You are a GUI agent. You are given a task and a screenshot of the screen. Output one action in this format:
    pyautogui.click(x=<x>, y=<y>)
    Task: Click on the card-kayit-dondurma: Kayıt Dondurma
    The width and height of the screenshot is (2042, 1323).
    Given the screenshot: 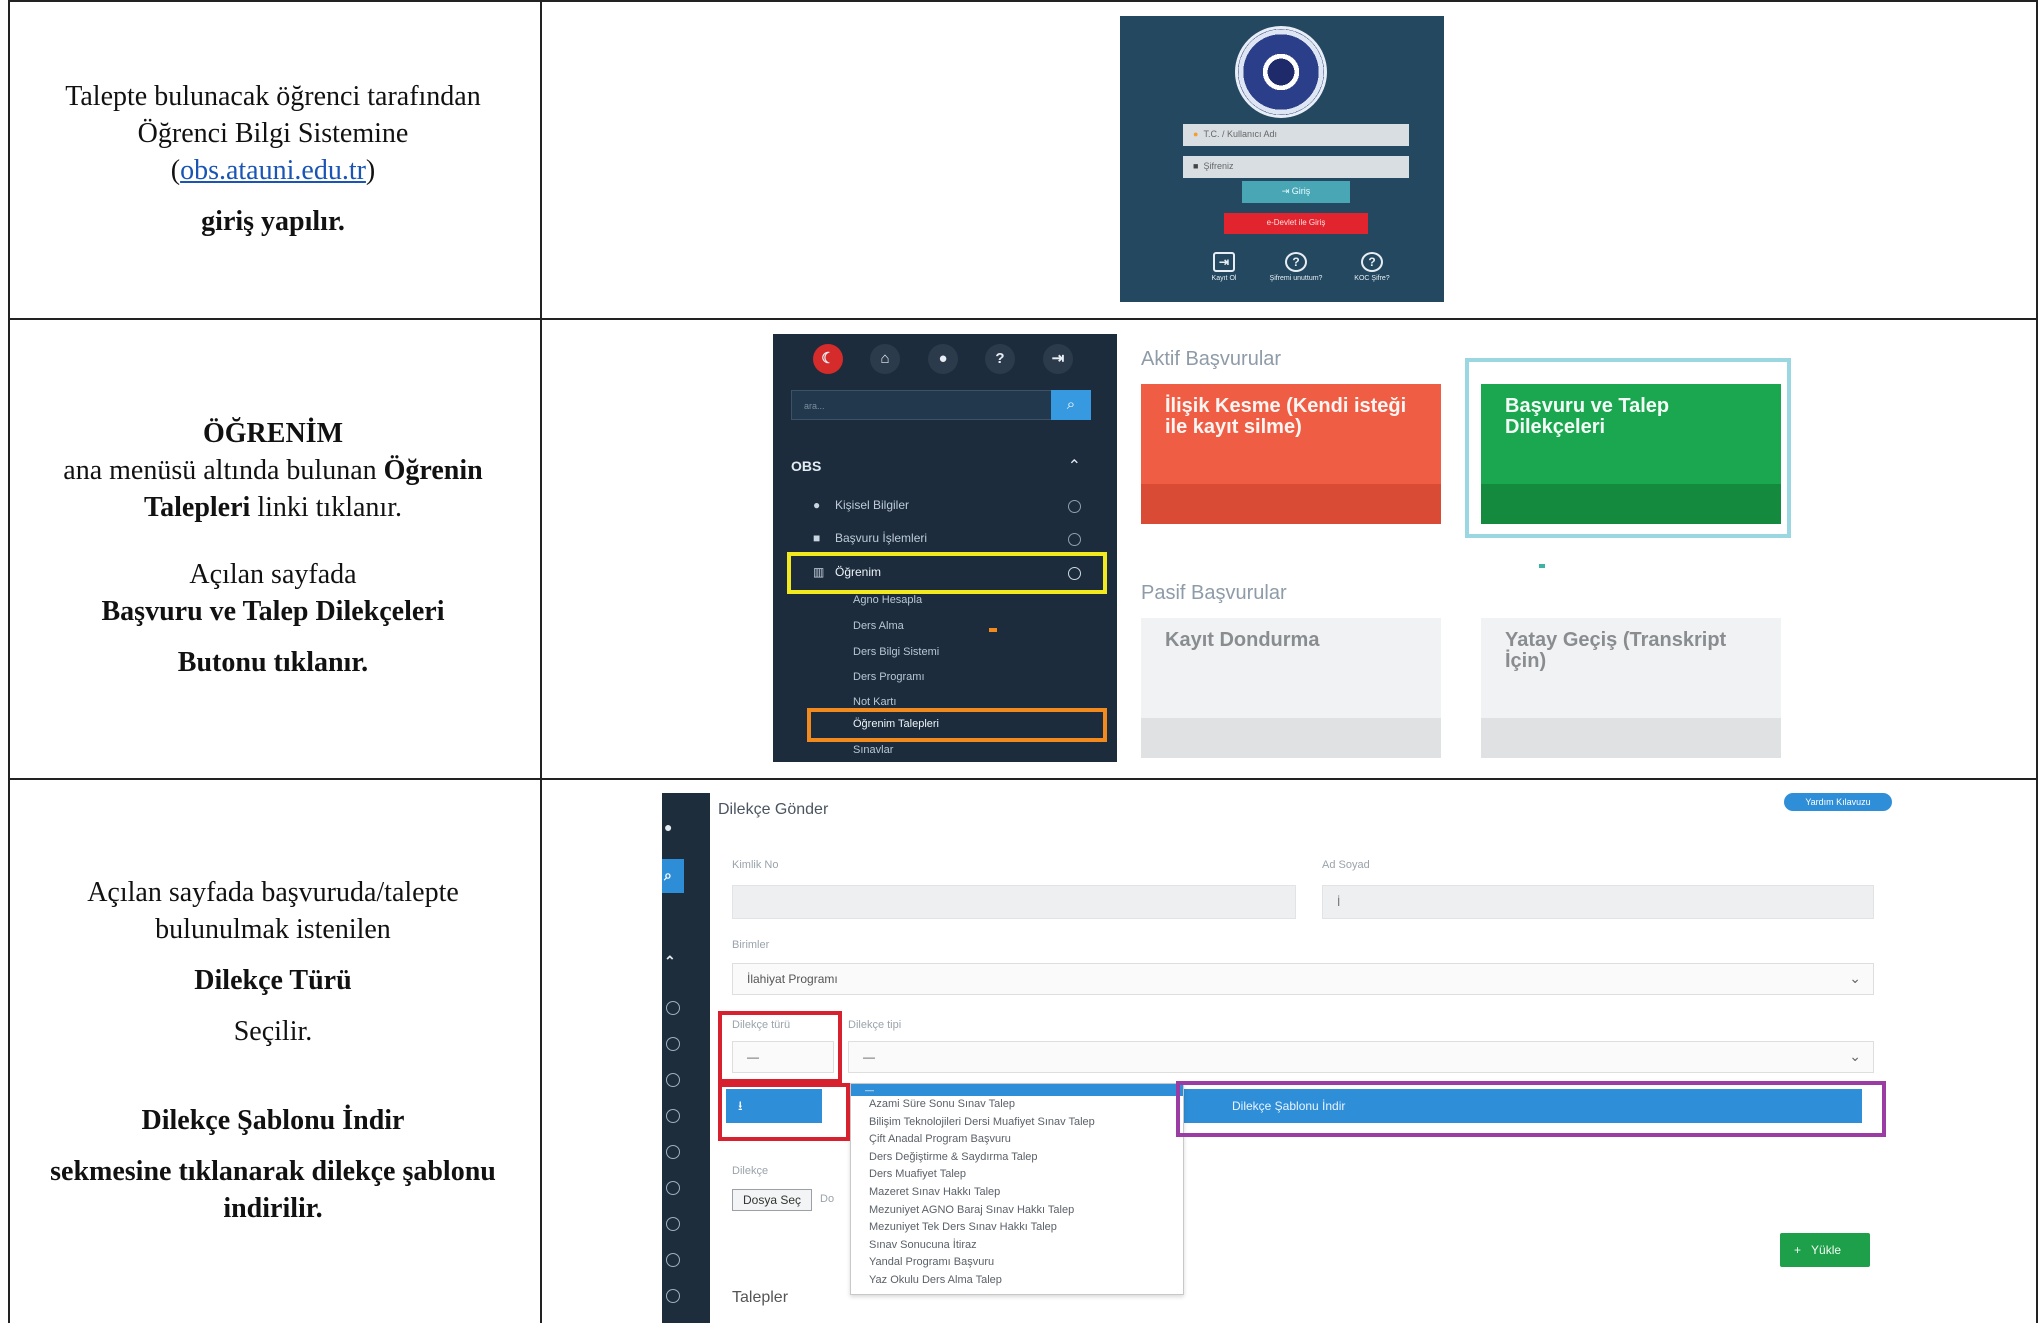 What is the action you would take?
    pyautogui.click(x=1291, y=688)
    